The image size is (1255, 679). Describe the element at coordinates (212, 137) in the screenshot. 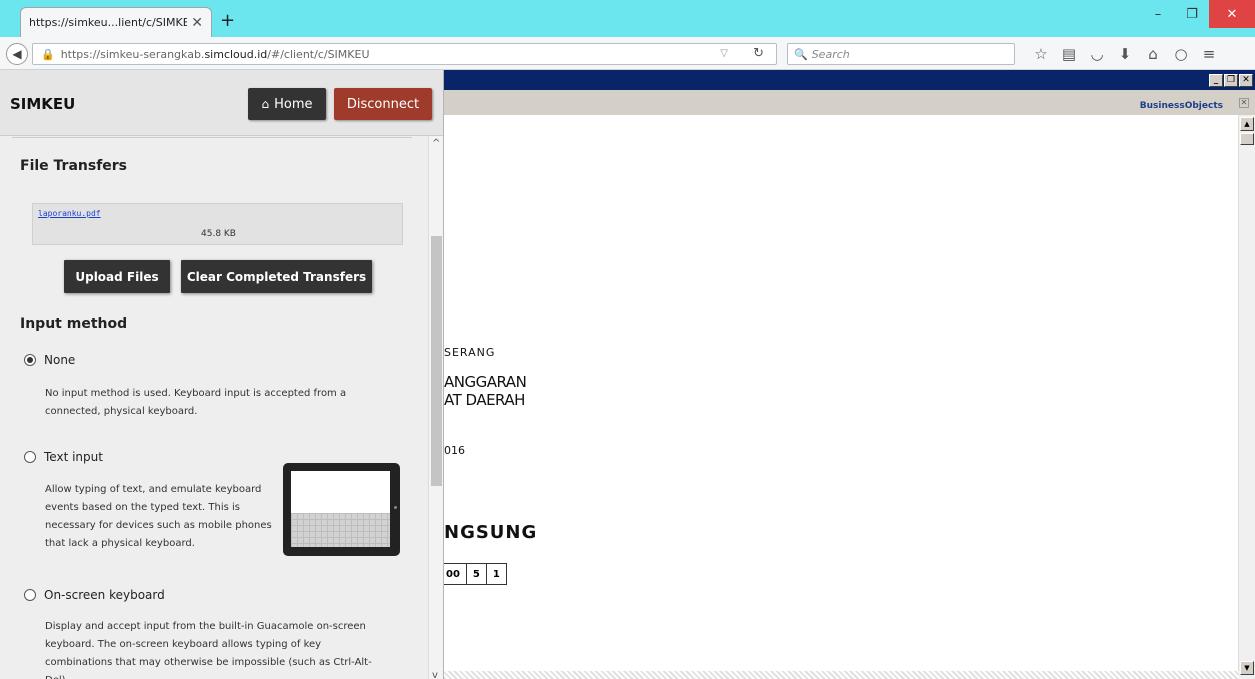

I see `menu-divider` at that location.